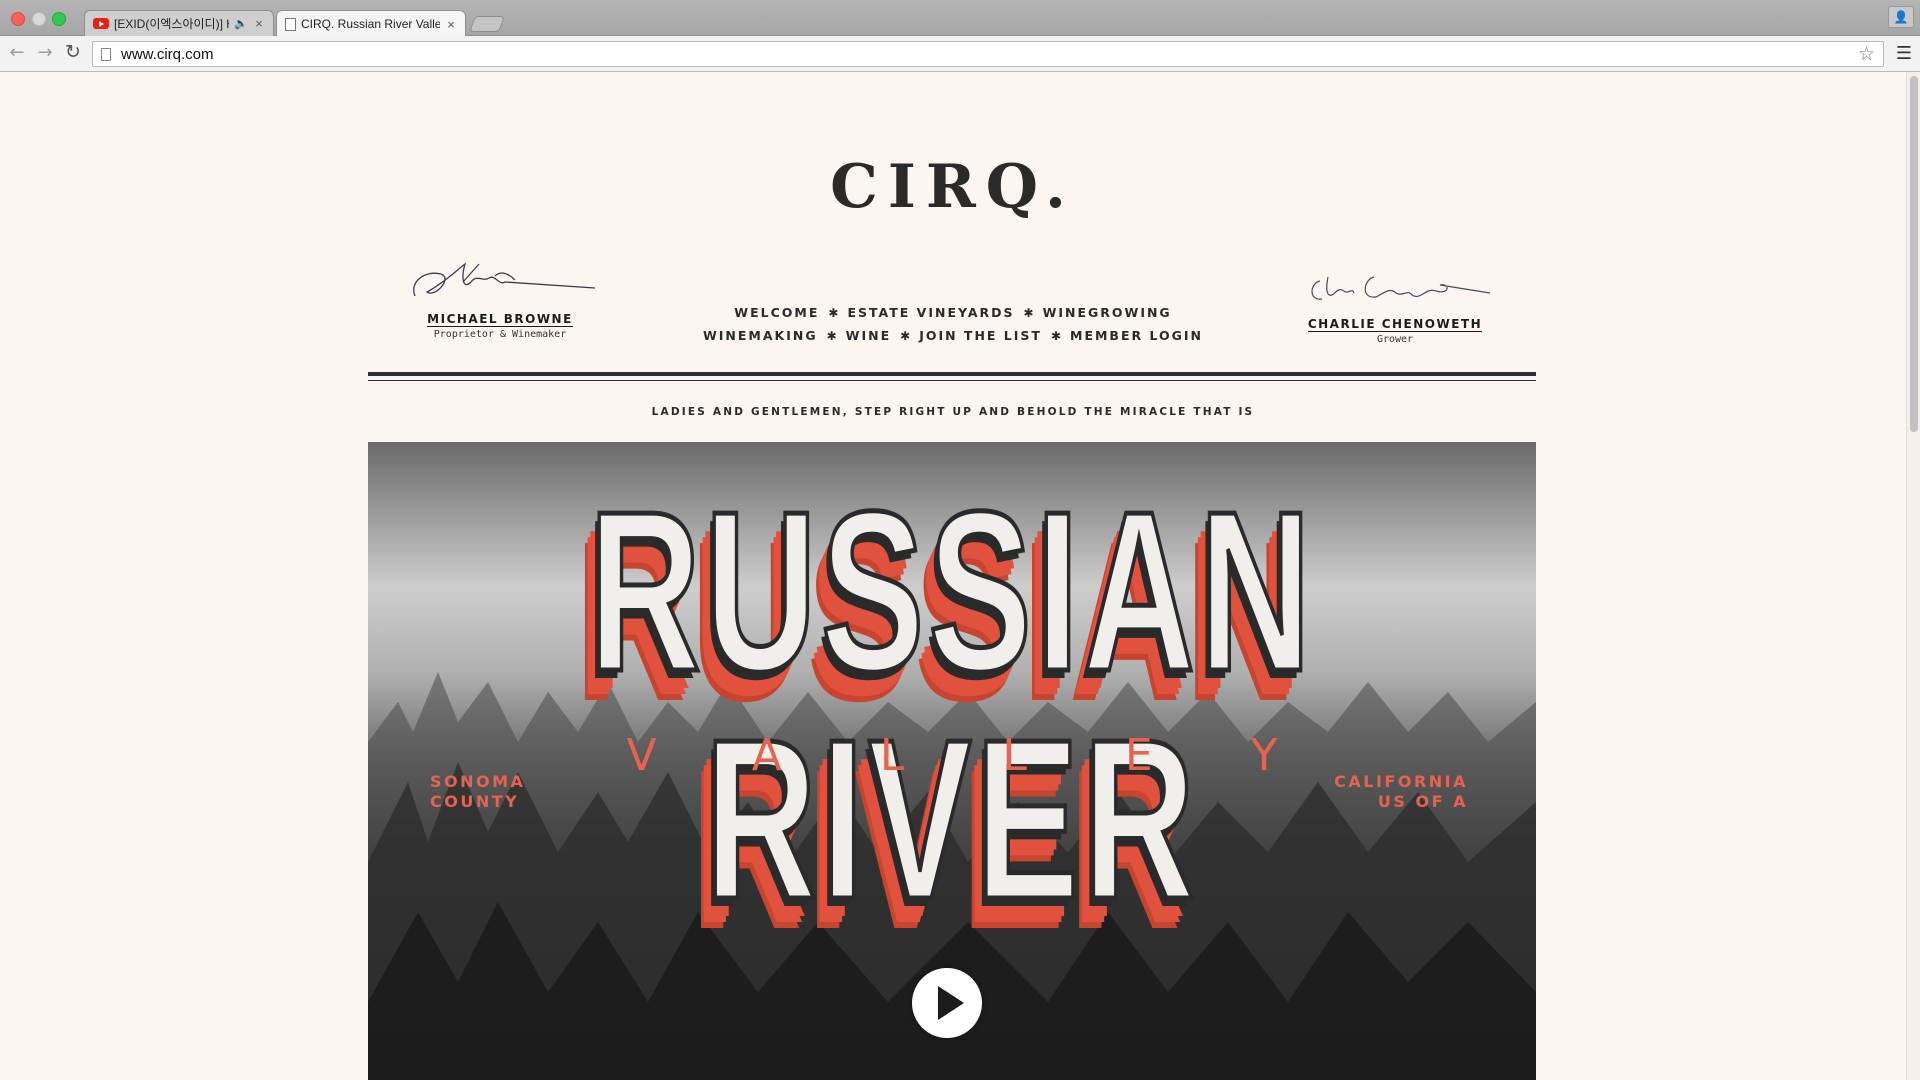  I want to click on zoom-window-button, so click(59, 19).